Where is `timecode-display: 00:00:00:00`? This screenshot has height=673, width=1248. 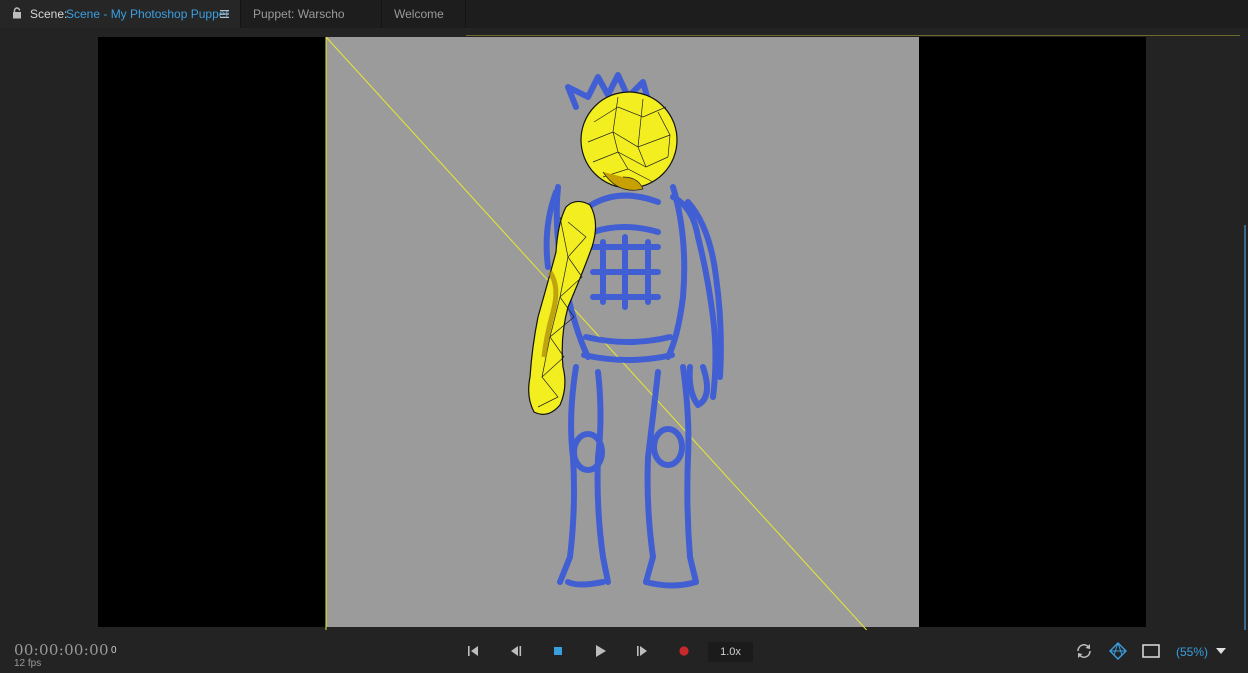
timecode-display: 00:00:00:00 is located at coordinates (61, 650).